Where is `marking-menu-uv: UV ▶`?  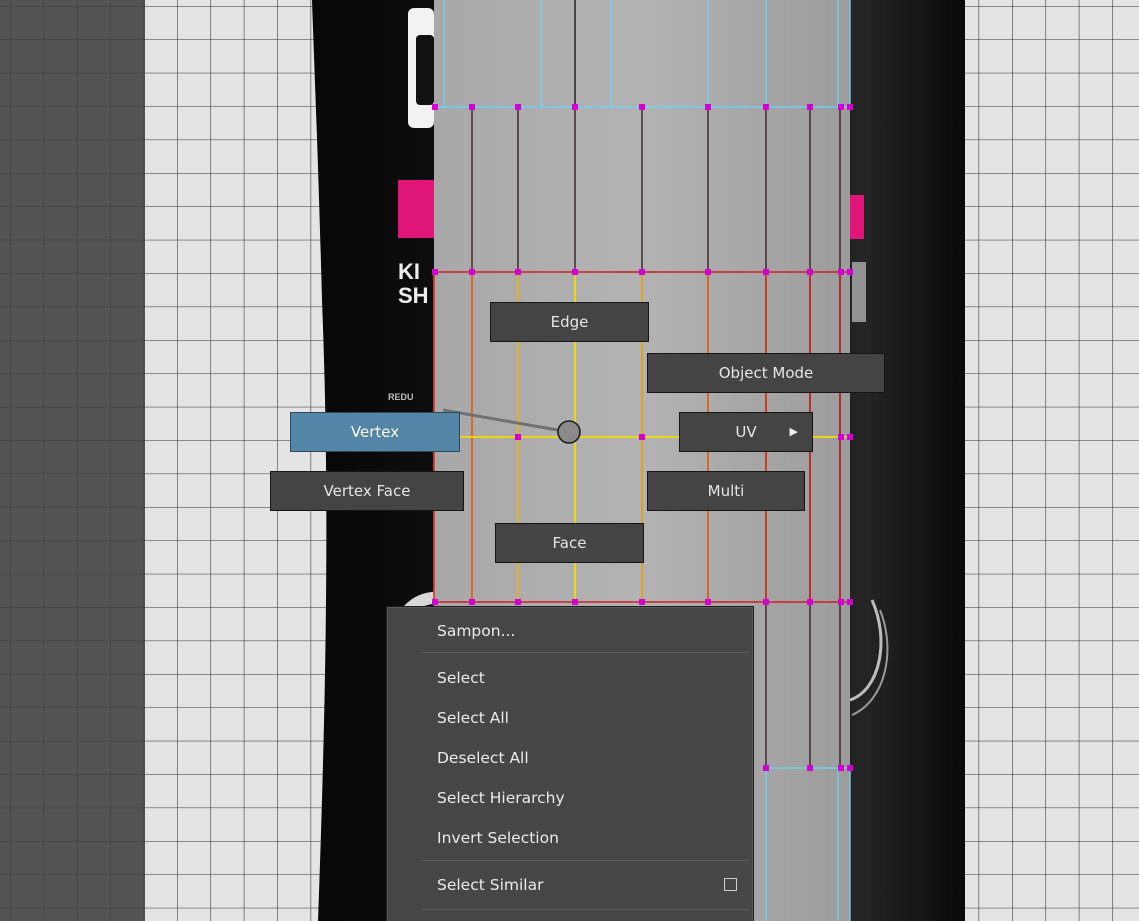
marking-menu-uv: UV ▶ is located at coordinates (746, 432).